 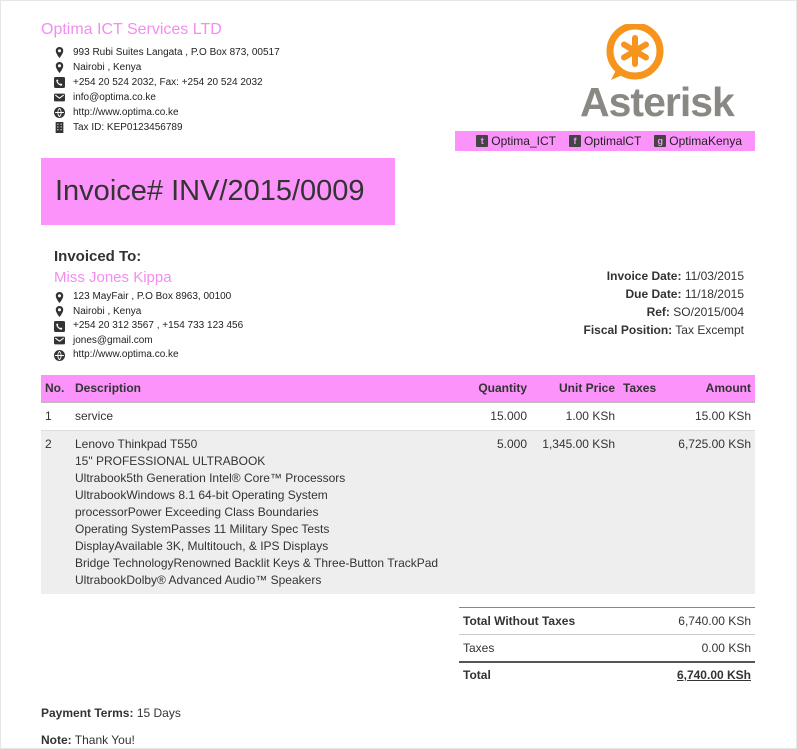 What do you see at coordinates (711, 512) in the screenshot?
I see `row-amount: 6,725.00 KSh` at bounding box center [711, 512].